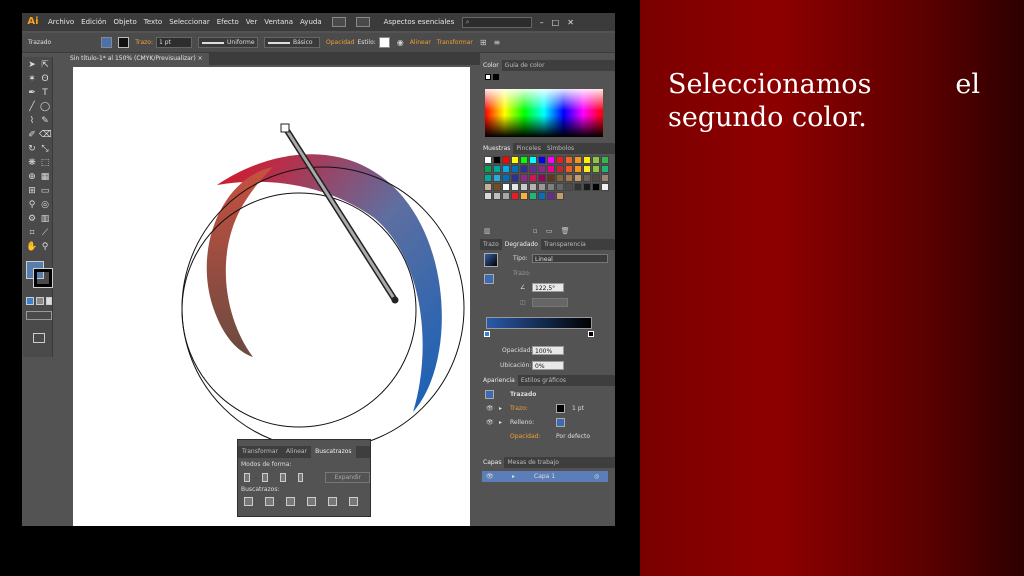  Describe the element at coordinates (483, 42) in the screenshot. I see `isolate-icon: ⊞` at that location.